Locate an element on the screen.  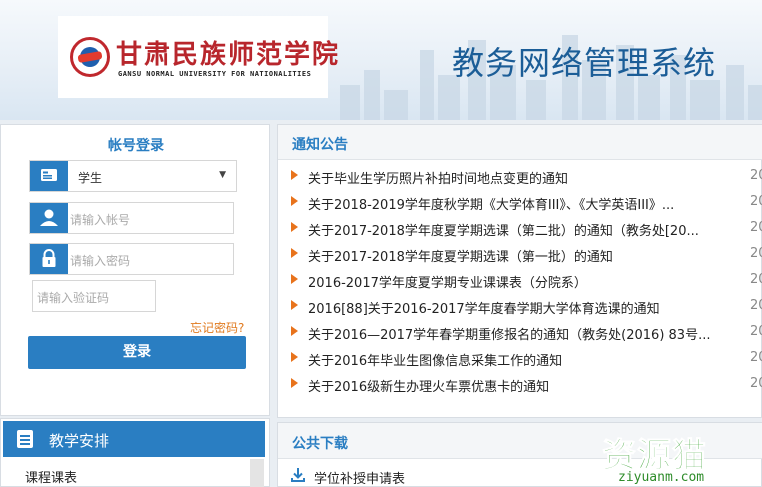
login-title: 帐号登录 is located at coordinates (136, 146).